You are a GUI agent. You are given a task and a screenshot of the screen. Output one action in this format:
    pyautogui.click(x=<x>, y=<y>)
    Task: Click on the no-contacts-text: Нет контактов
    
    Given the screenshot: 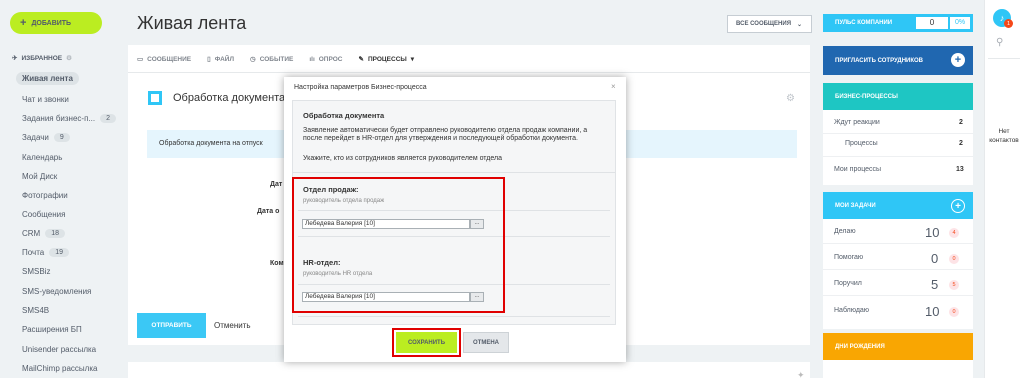 What is the action you would take?
    pyautogui.click(x=1004, y=136)
    